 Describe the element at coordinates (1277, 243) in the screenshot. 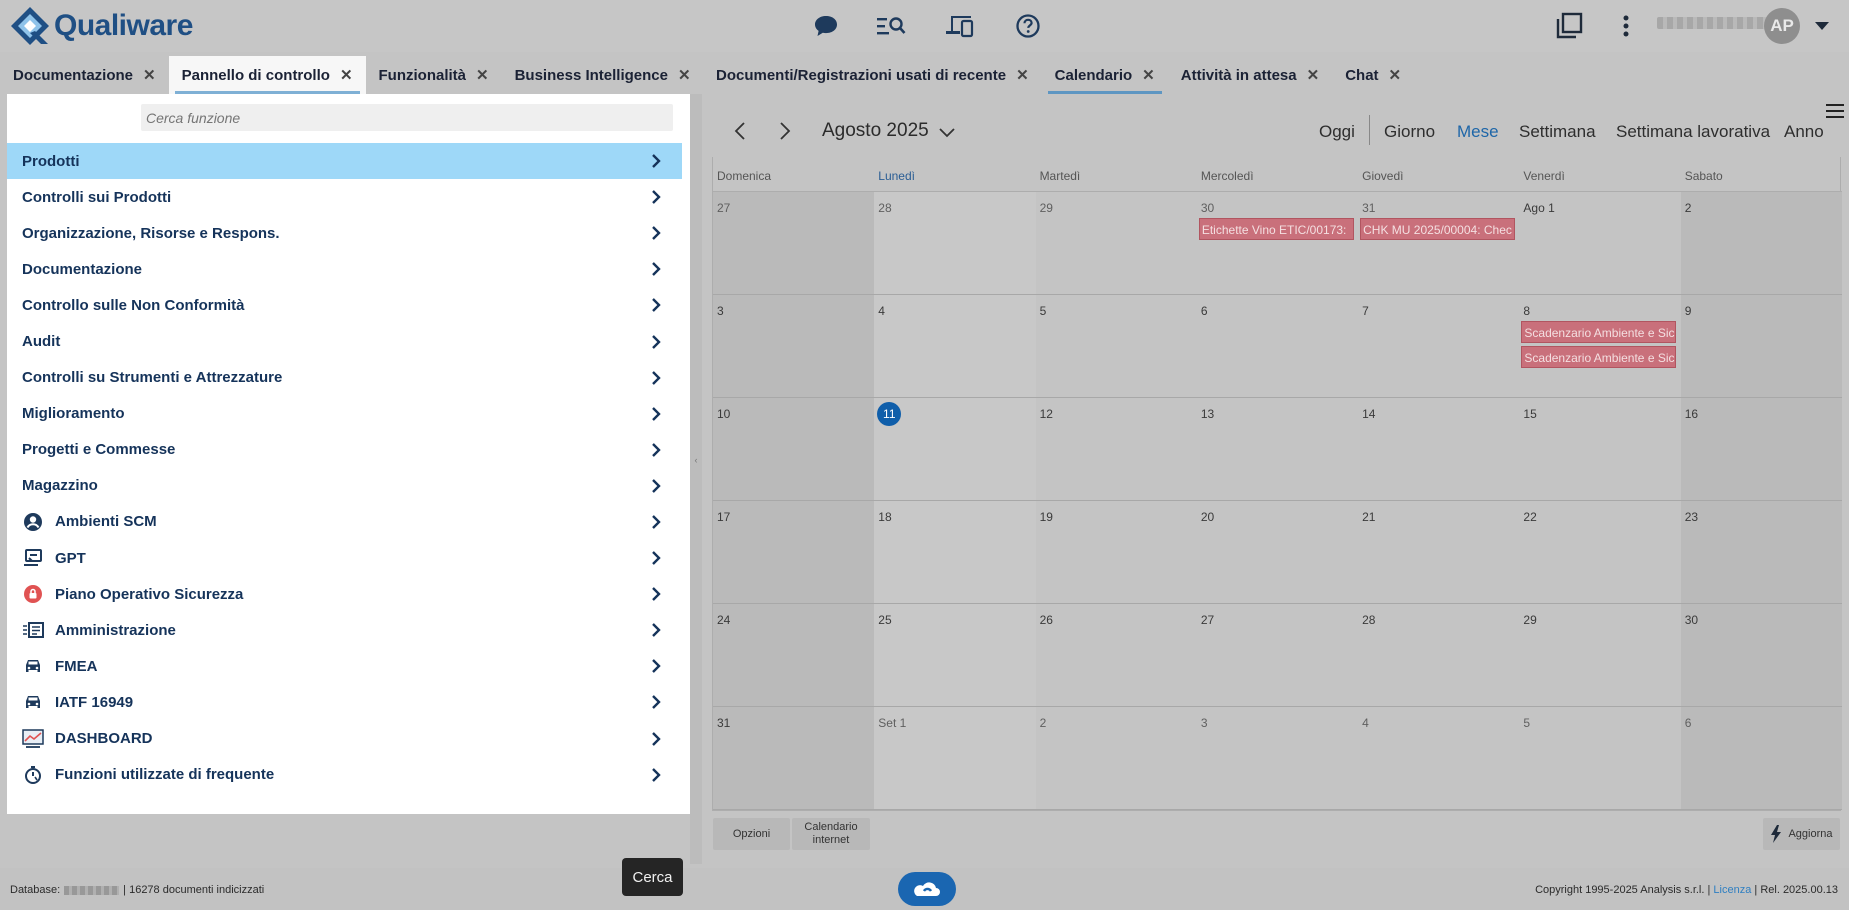

I see `day-cell: 30 Etichette Vino ETIC/00173:` at that location.